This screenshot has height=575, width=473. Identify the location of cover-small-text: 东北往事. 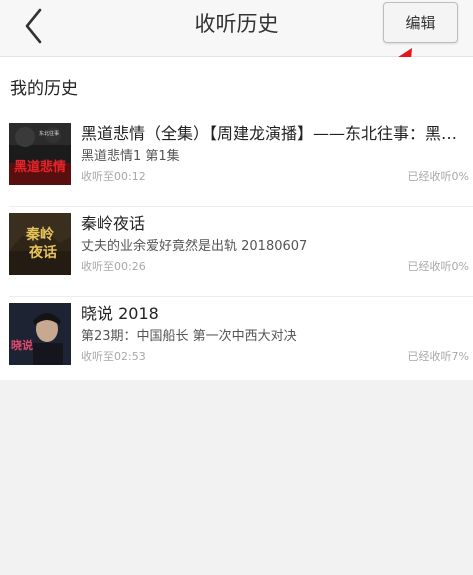
(49, 133).